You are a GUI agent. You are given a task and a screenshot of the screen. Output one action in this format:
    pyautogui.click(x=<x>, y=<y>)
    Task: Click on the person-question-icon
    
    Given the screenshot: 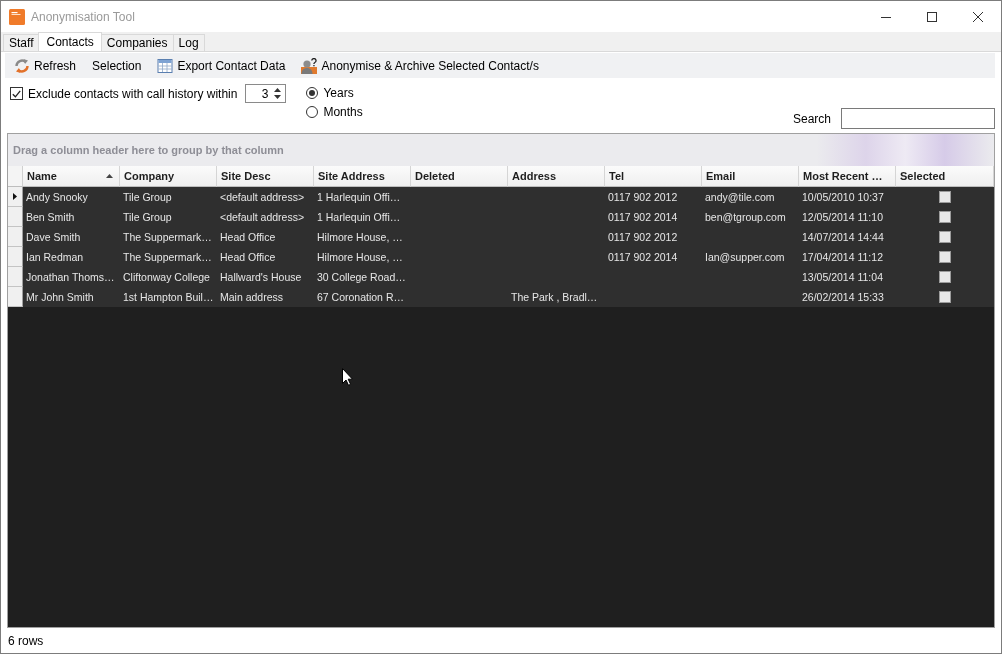 What is the action you would take?
    pyautogui.click(x=309, y=65)
    